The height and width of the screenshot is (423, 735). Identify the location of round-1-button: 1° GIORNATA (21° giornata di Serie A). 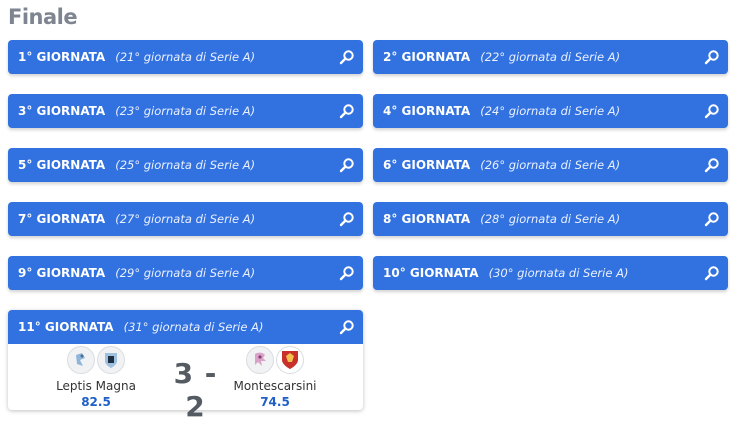
(185, 57).